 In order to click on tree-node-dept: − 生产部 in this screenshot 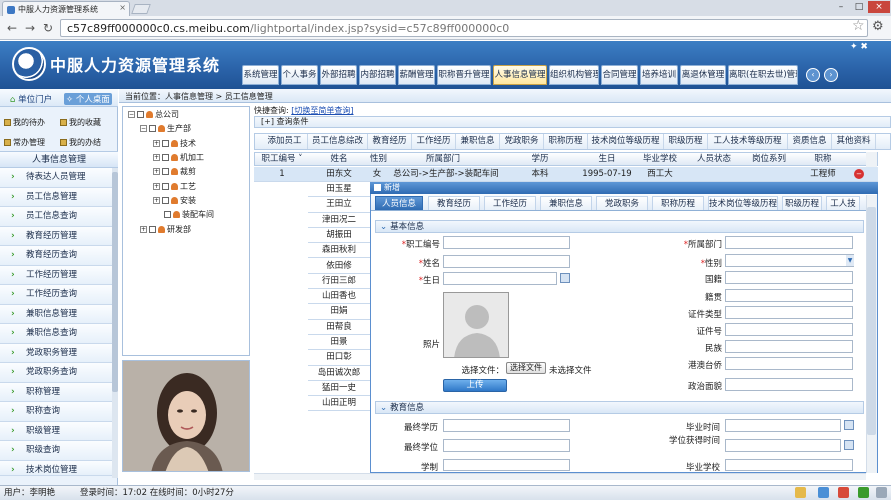, I will do `click(165, 128)`.